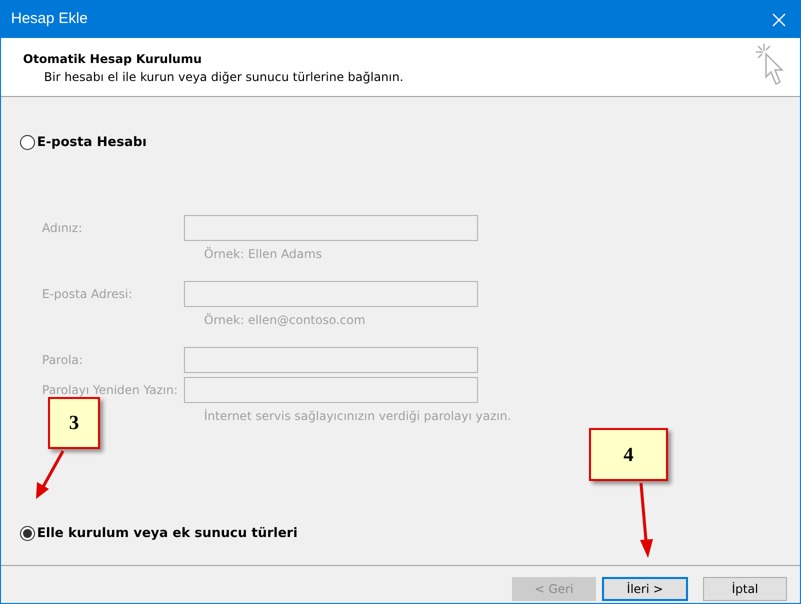  I want to click on window-title: Hesap Ekle, so click(49, 19).